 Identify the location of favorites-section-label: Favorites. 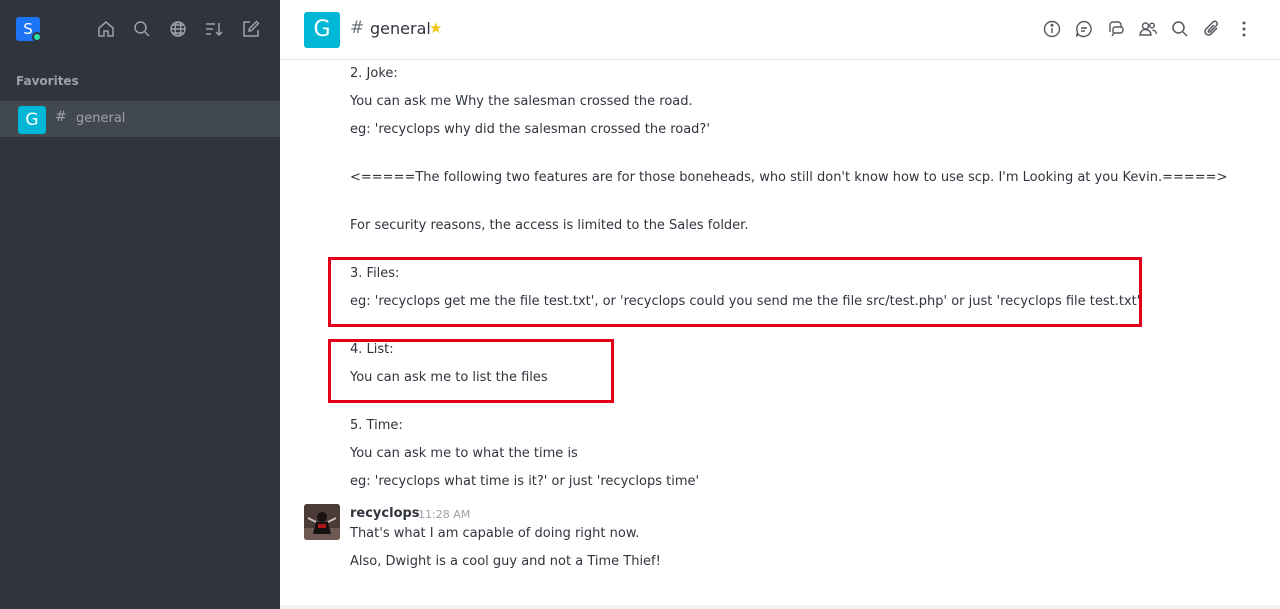
(47, 81).